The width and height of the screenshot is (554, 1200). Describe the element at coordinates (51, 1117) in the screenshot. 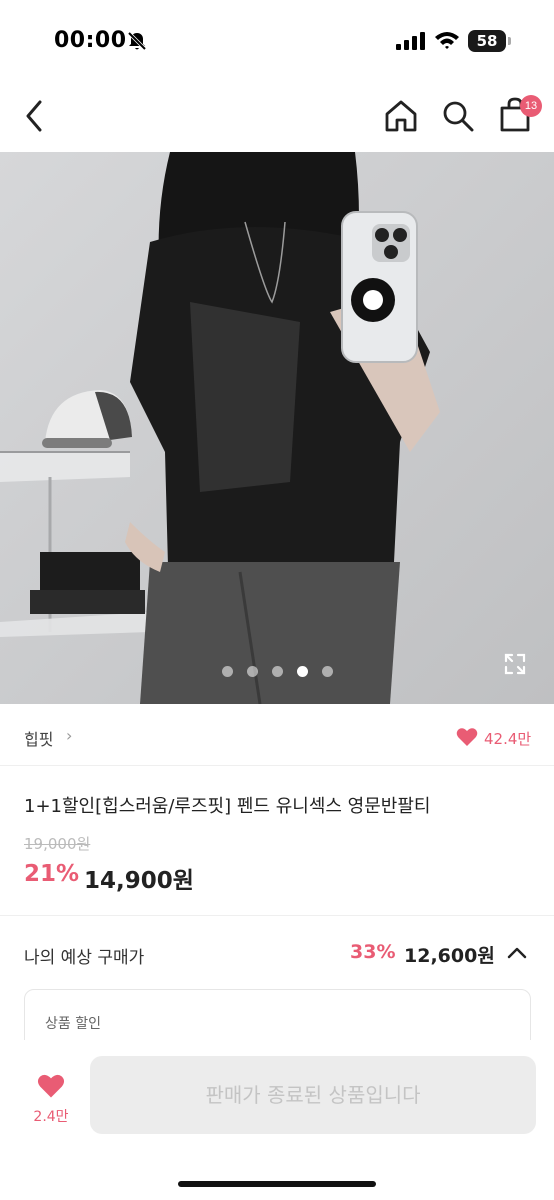

I see `wish-count: 2.4만` at that location.